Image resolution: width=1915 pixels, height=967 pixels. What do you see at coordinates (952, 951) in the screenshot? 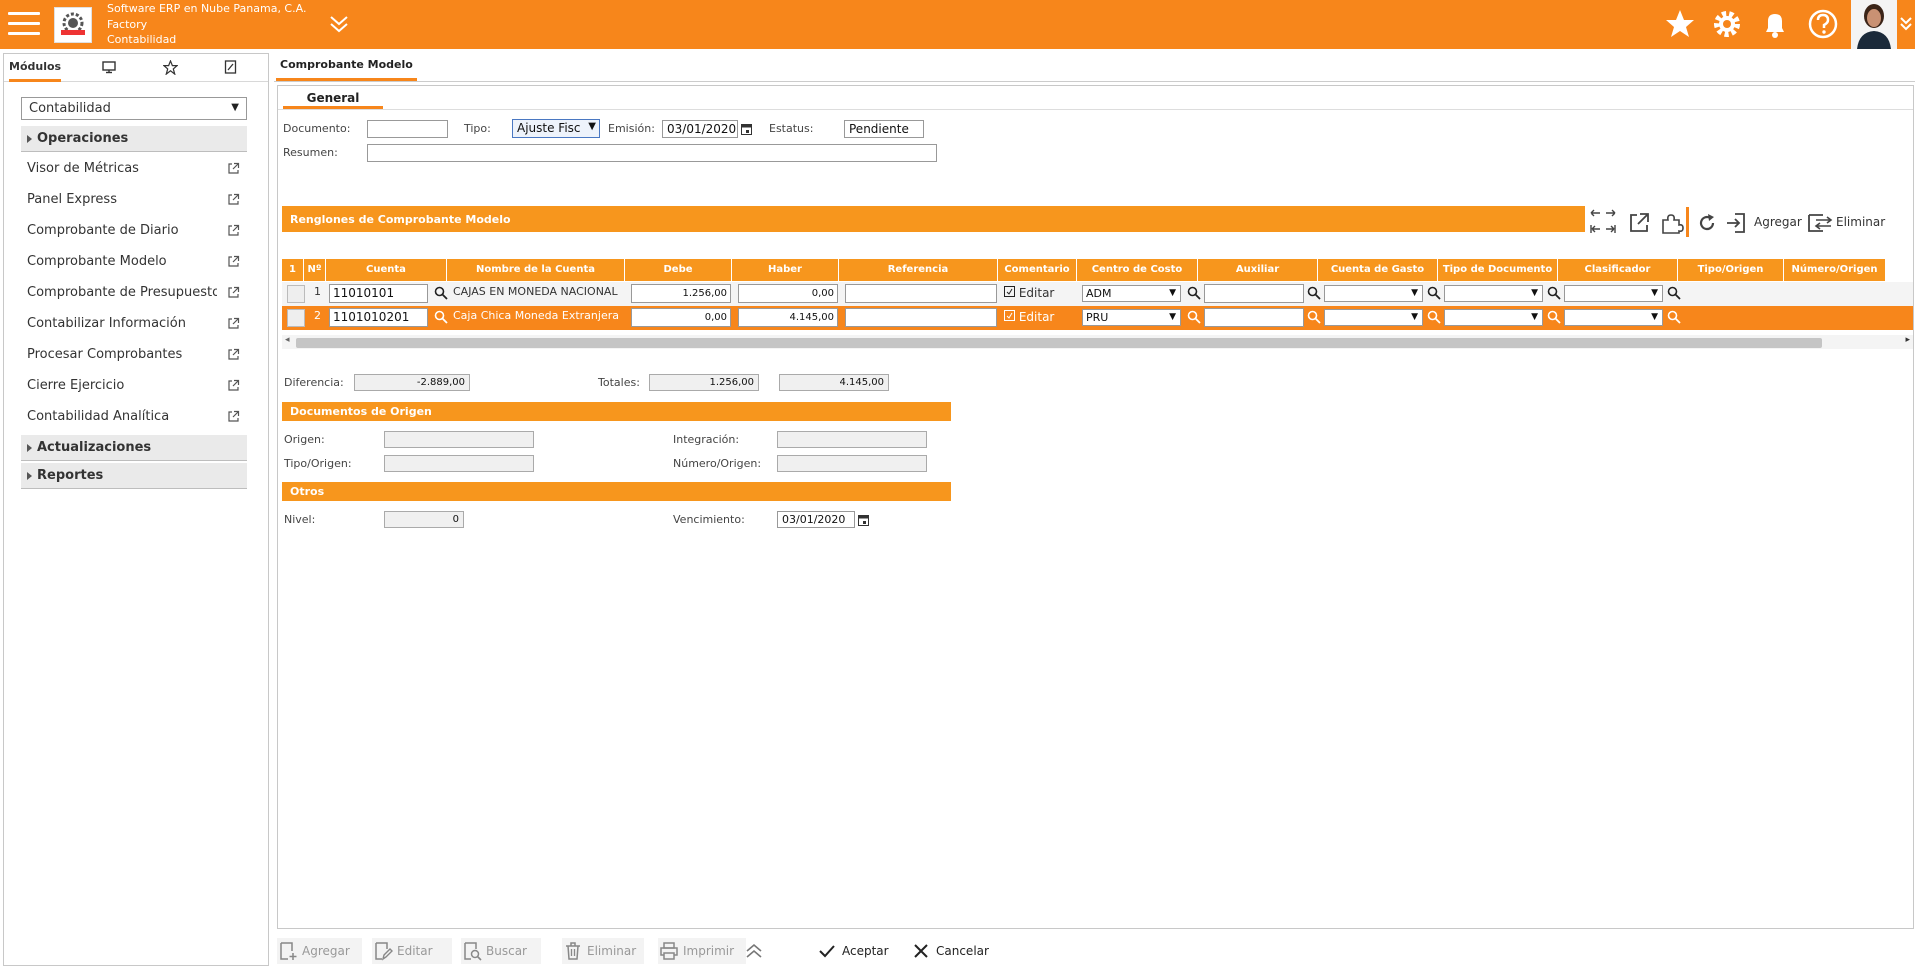
I see `cancelar-button: Cancelar` at bounding box center [952, 951].